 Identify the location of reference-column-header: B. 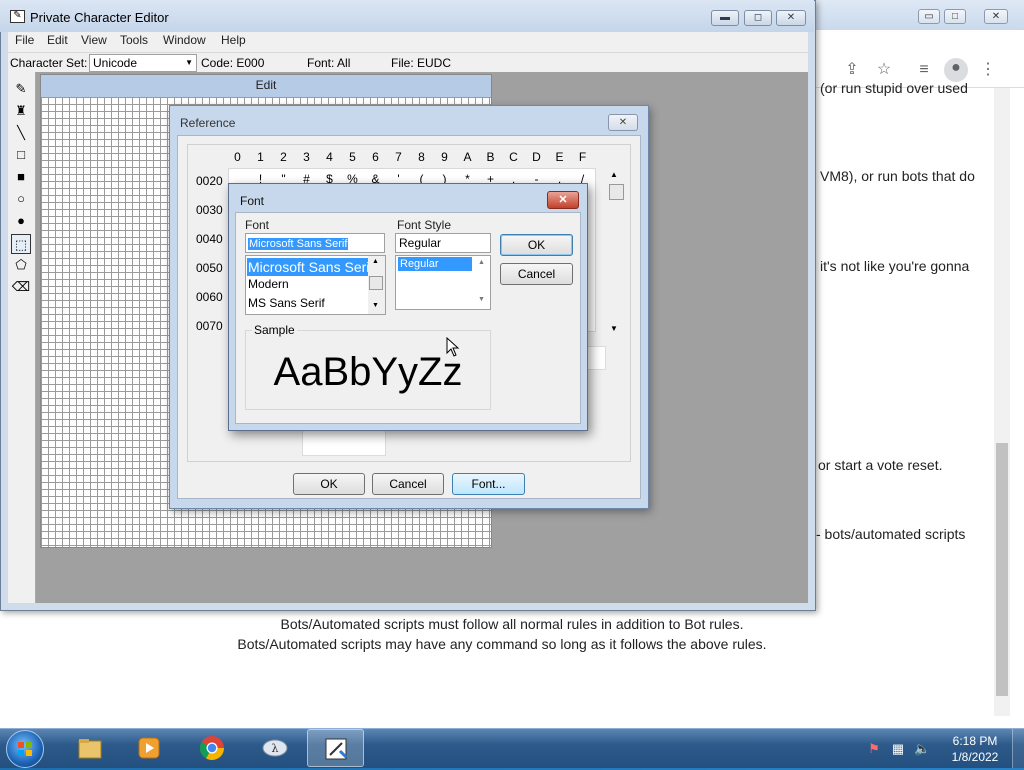
(490, 157).